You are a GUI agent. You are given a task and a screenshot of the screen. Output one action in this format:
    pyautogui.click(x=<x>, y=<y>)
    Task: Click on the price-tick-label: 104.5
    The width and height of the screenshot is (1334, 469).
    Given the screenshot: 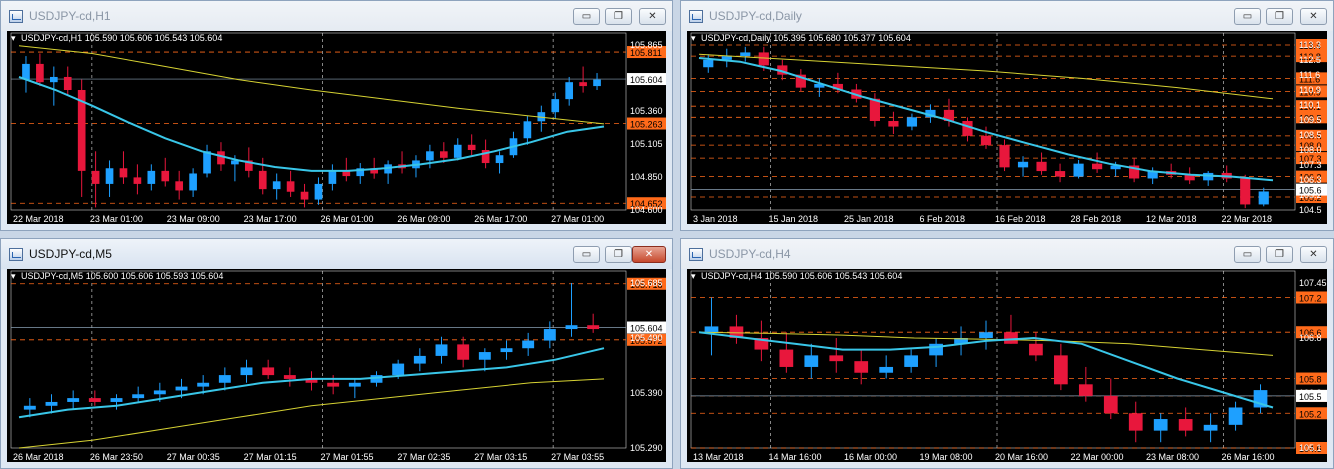 What is the action you would take?
    pyautogui.click(x=1310, y=210)
    